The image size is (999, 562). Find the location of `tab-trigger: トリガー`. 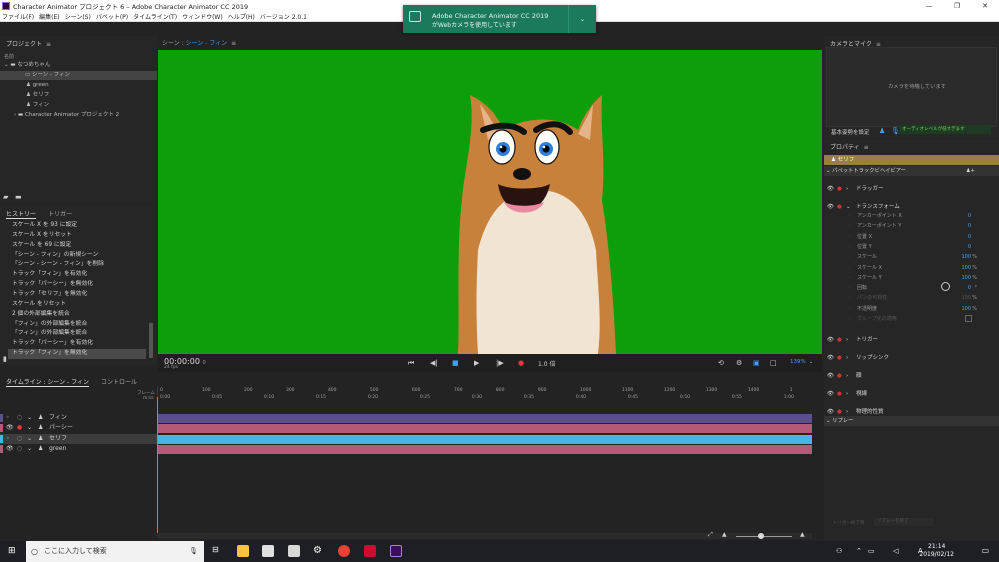

tab-trigger: トリガー is located at coordinates (60, 214).